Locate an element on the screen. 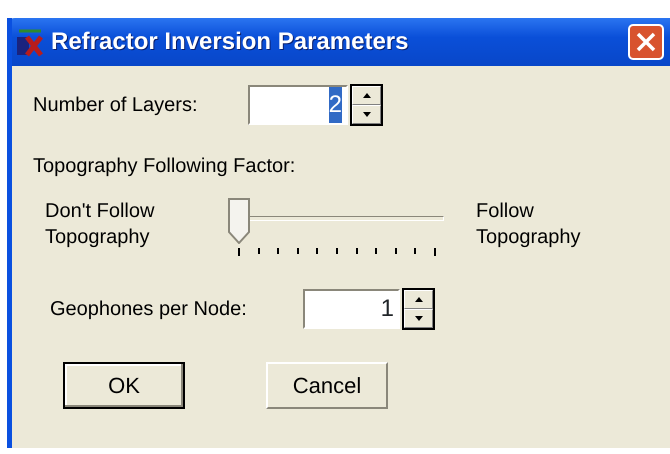  slider-label: Topography Following Factor: is located at coordinates (164, 166).